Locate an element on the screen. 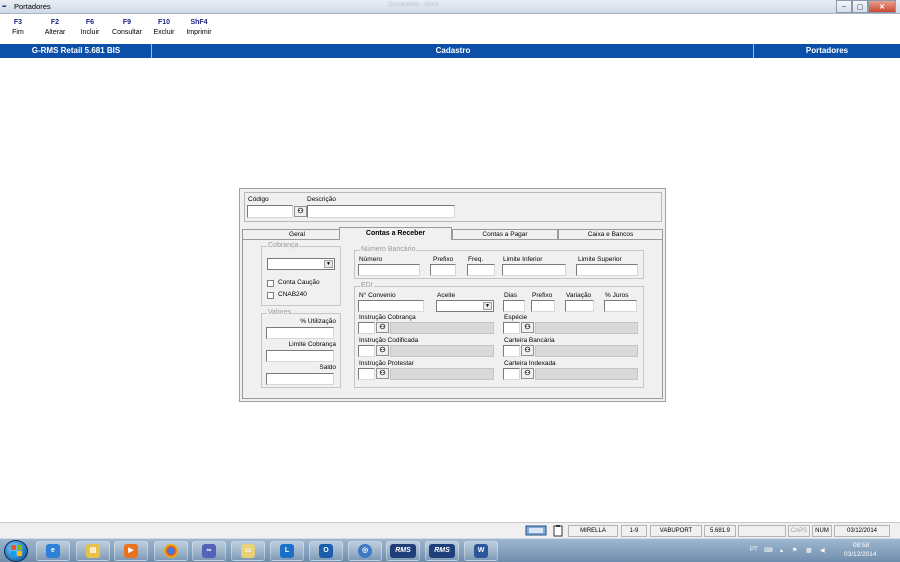 This screenshot has width=900, height=562. carteira-indexada-input is located at coordinates (511, 374).